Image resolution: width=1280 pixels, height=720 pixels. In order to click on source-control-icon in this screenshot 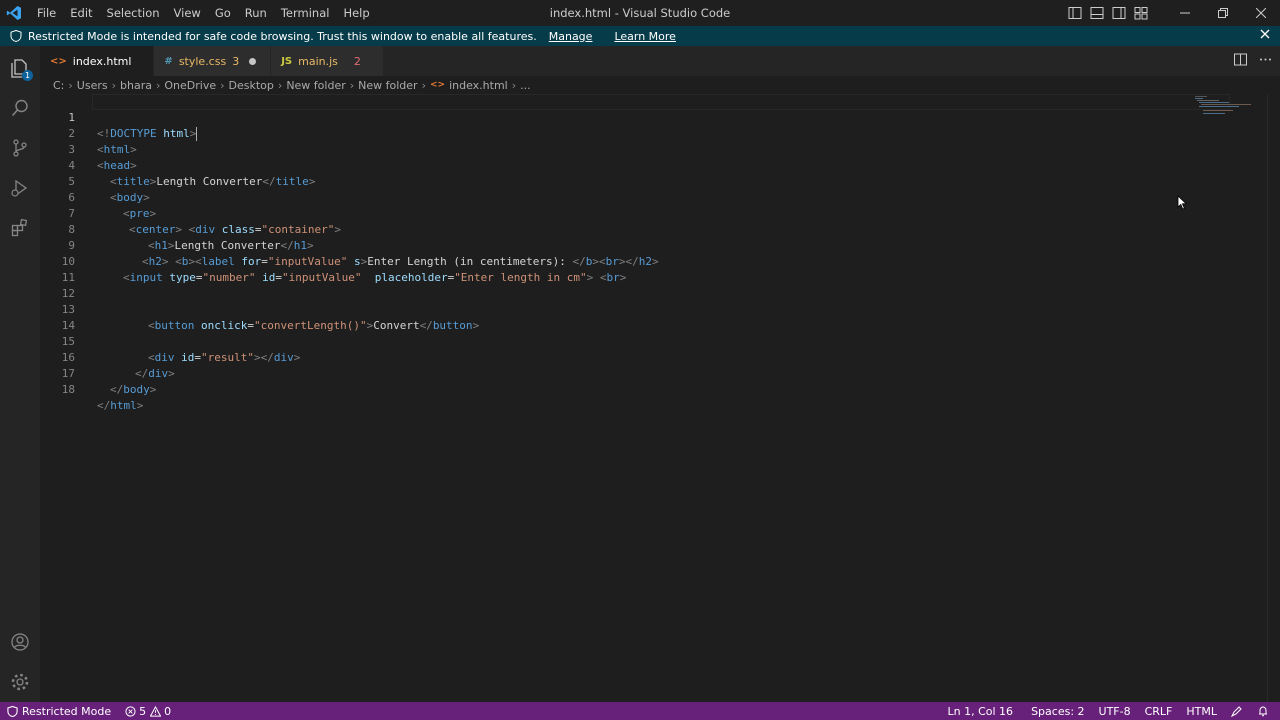, I will do `click(20, 148)`.